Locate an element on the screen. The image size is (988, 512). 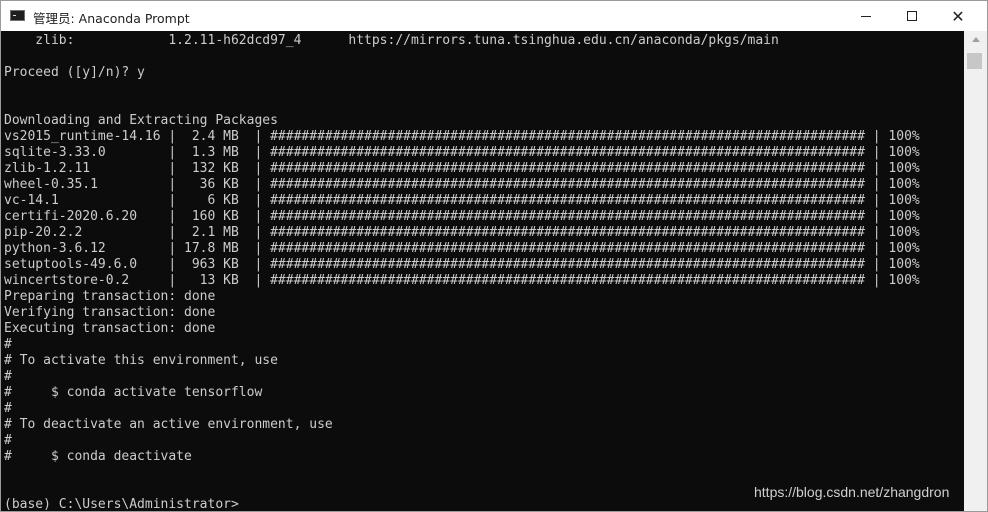
maximize-button is located at coordinates (912, 16).